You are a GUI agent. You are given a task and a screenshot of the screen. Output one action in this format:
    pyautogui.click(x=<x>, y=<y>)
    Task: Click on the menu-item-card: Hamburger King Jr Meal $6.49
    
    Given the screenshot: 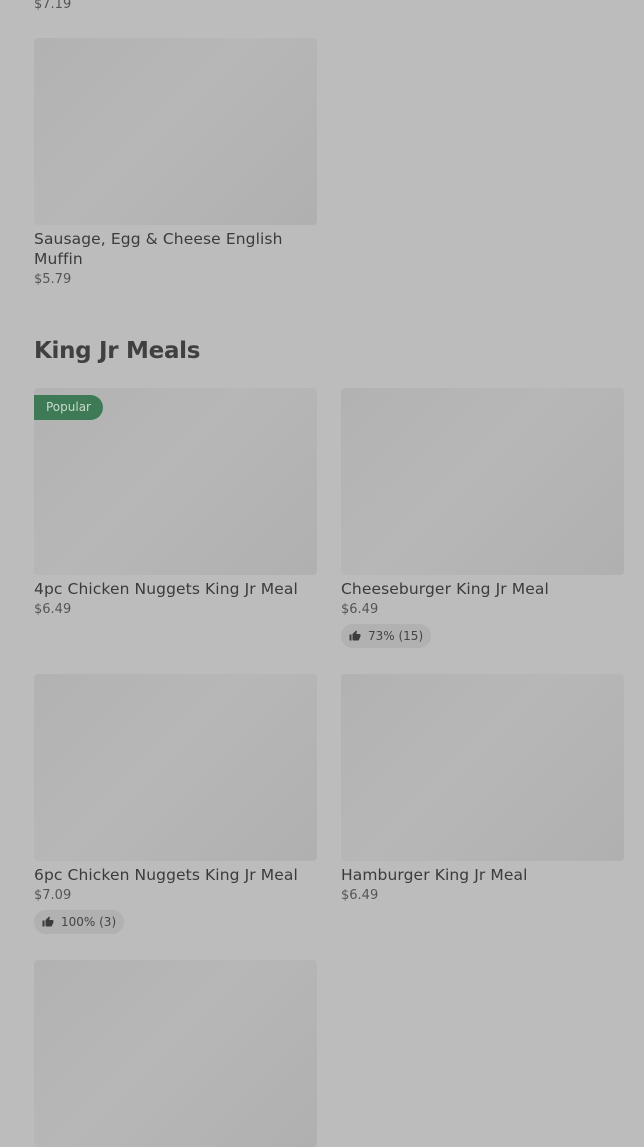 What is the action you would take?
    pyautogui.click(x=482, y=789)
    